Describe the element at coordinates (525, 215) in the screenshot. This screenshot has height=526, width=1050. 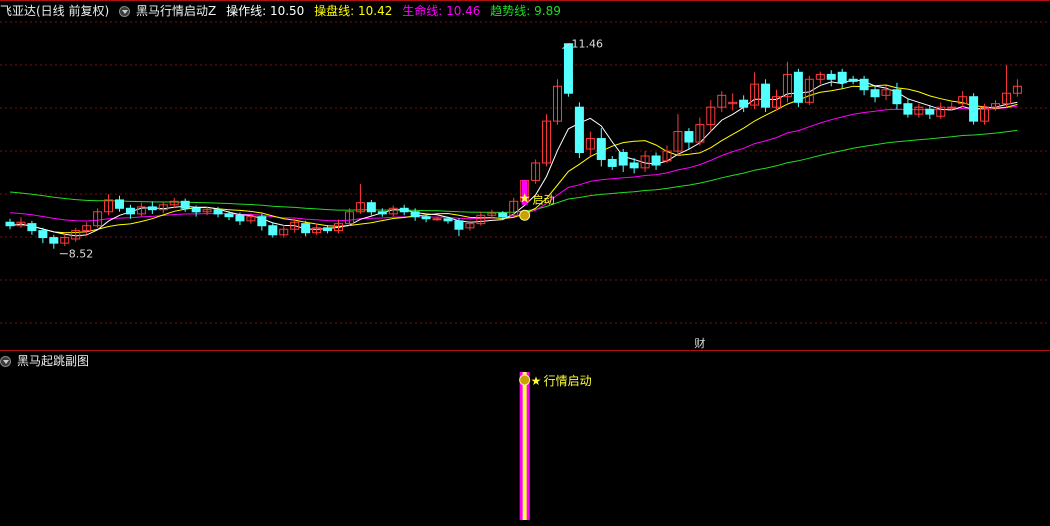
I see `money-bag-icon` at that location.